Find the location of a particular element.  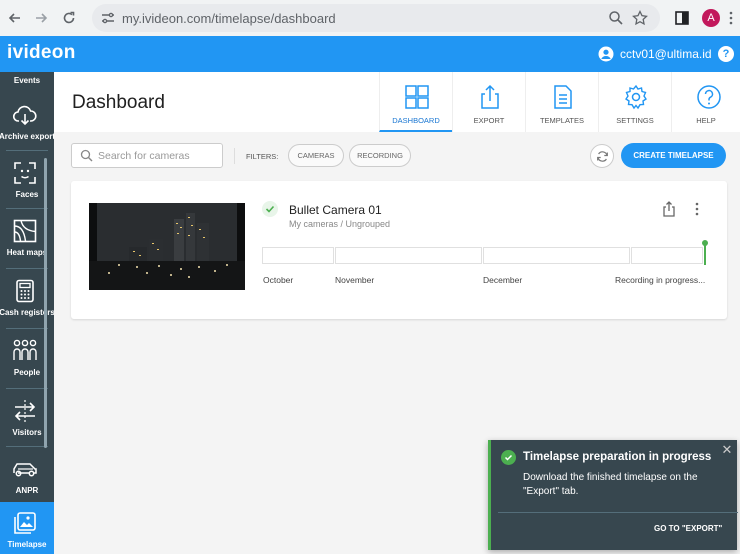

sidebar-item-anpr: ANPR is located at coordinates (27, 477).